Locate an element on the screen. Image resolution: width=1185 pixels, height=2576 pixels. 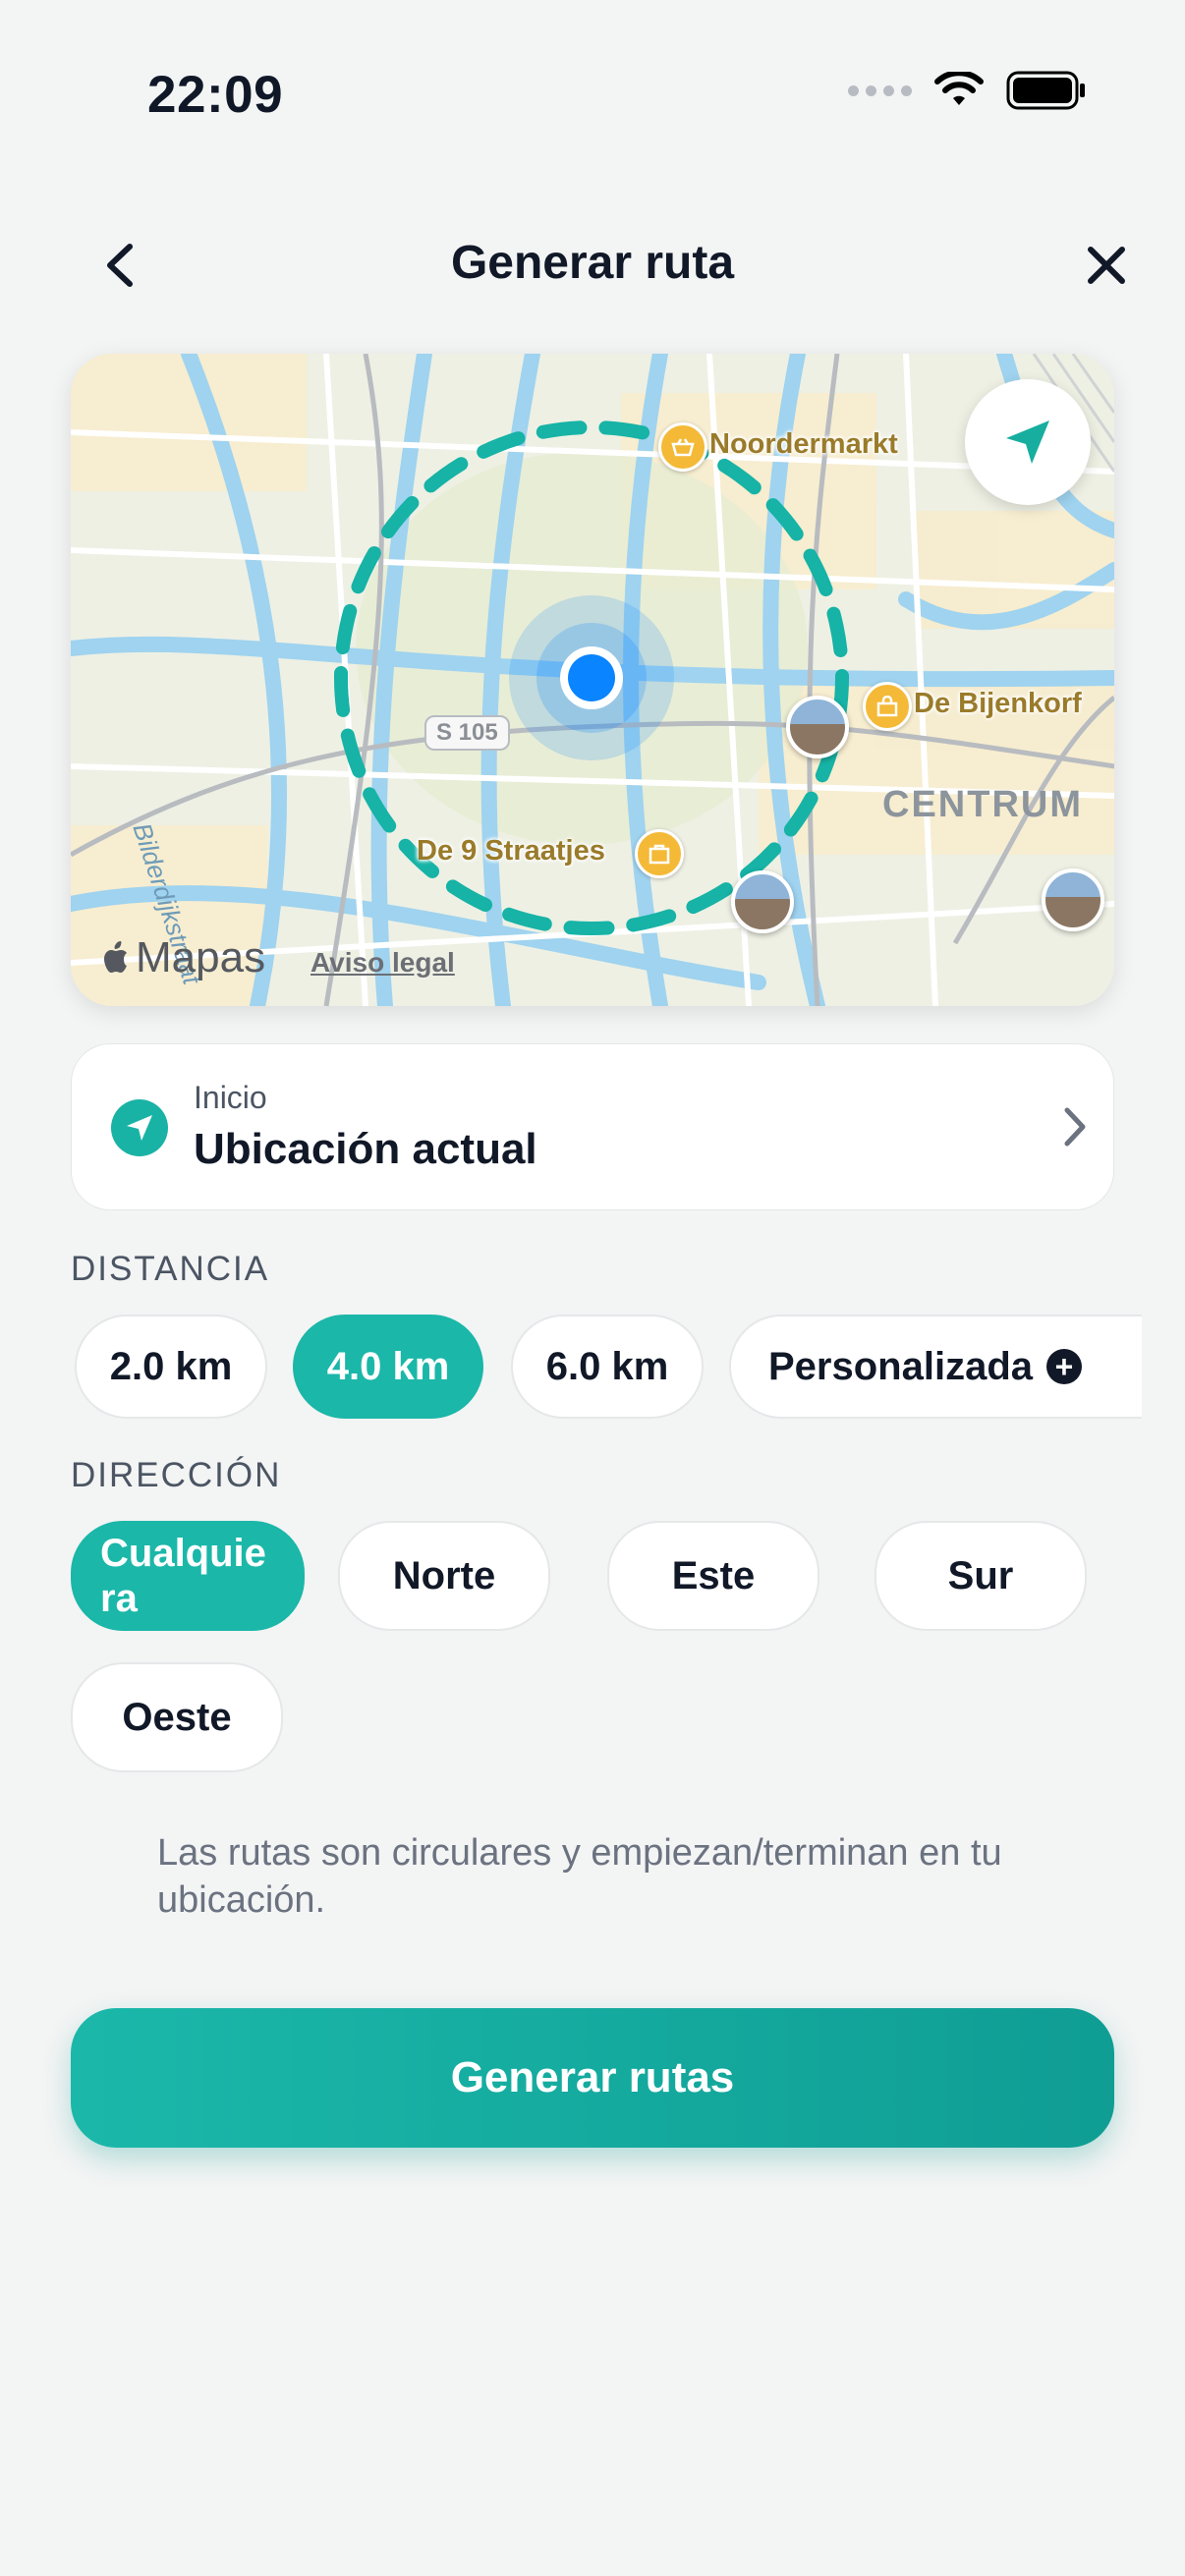
shopping-icon is located at coordinates (660, 854).